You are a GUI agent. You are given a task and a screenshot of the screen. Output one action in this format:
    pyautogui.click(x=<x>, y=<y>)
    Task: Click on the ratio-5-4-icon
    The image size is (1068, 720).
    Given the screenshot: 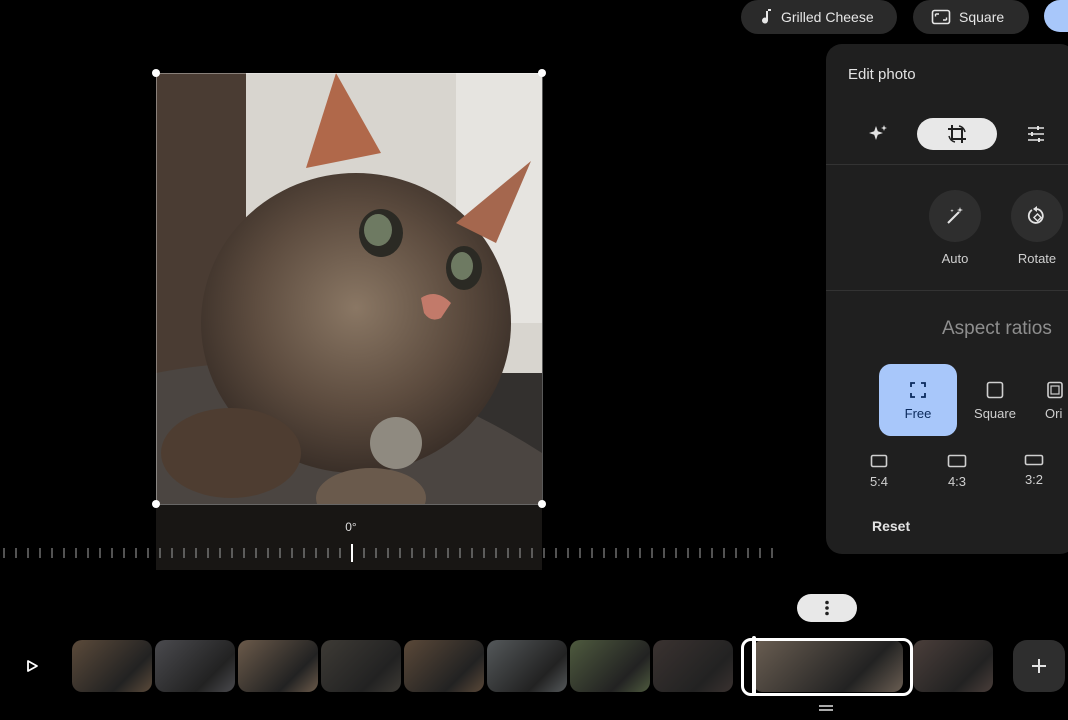 What is the action you would take?
    pyautogui.click(x=879, y=461)
    